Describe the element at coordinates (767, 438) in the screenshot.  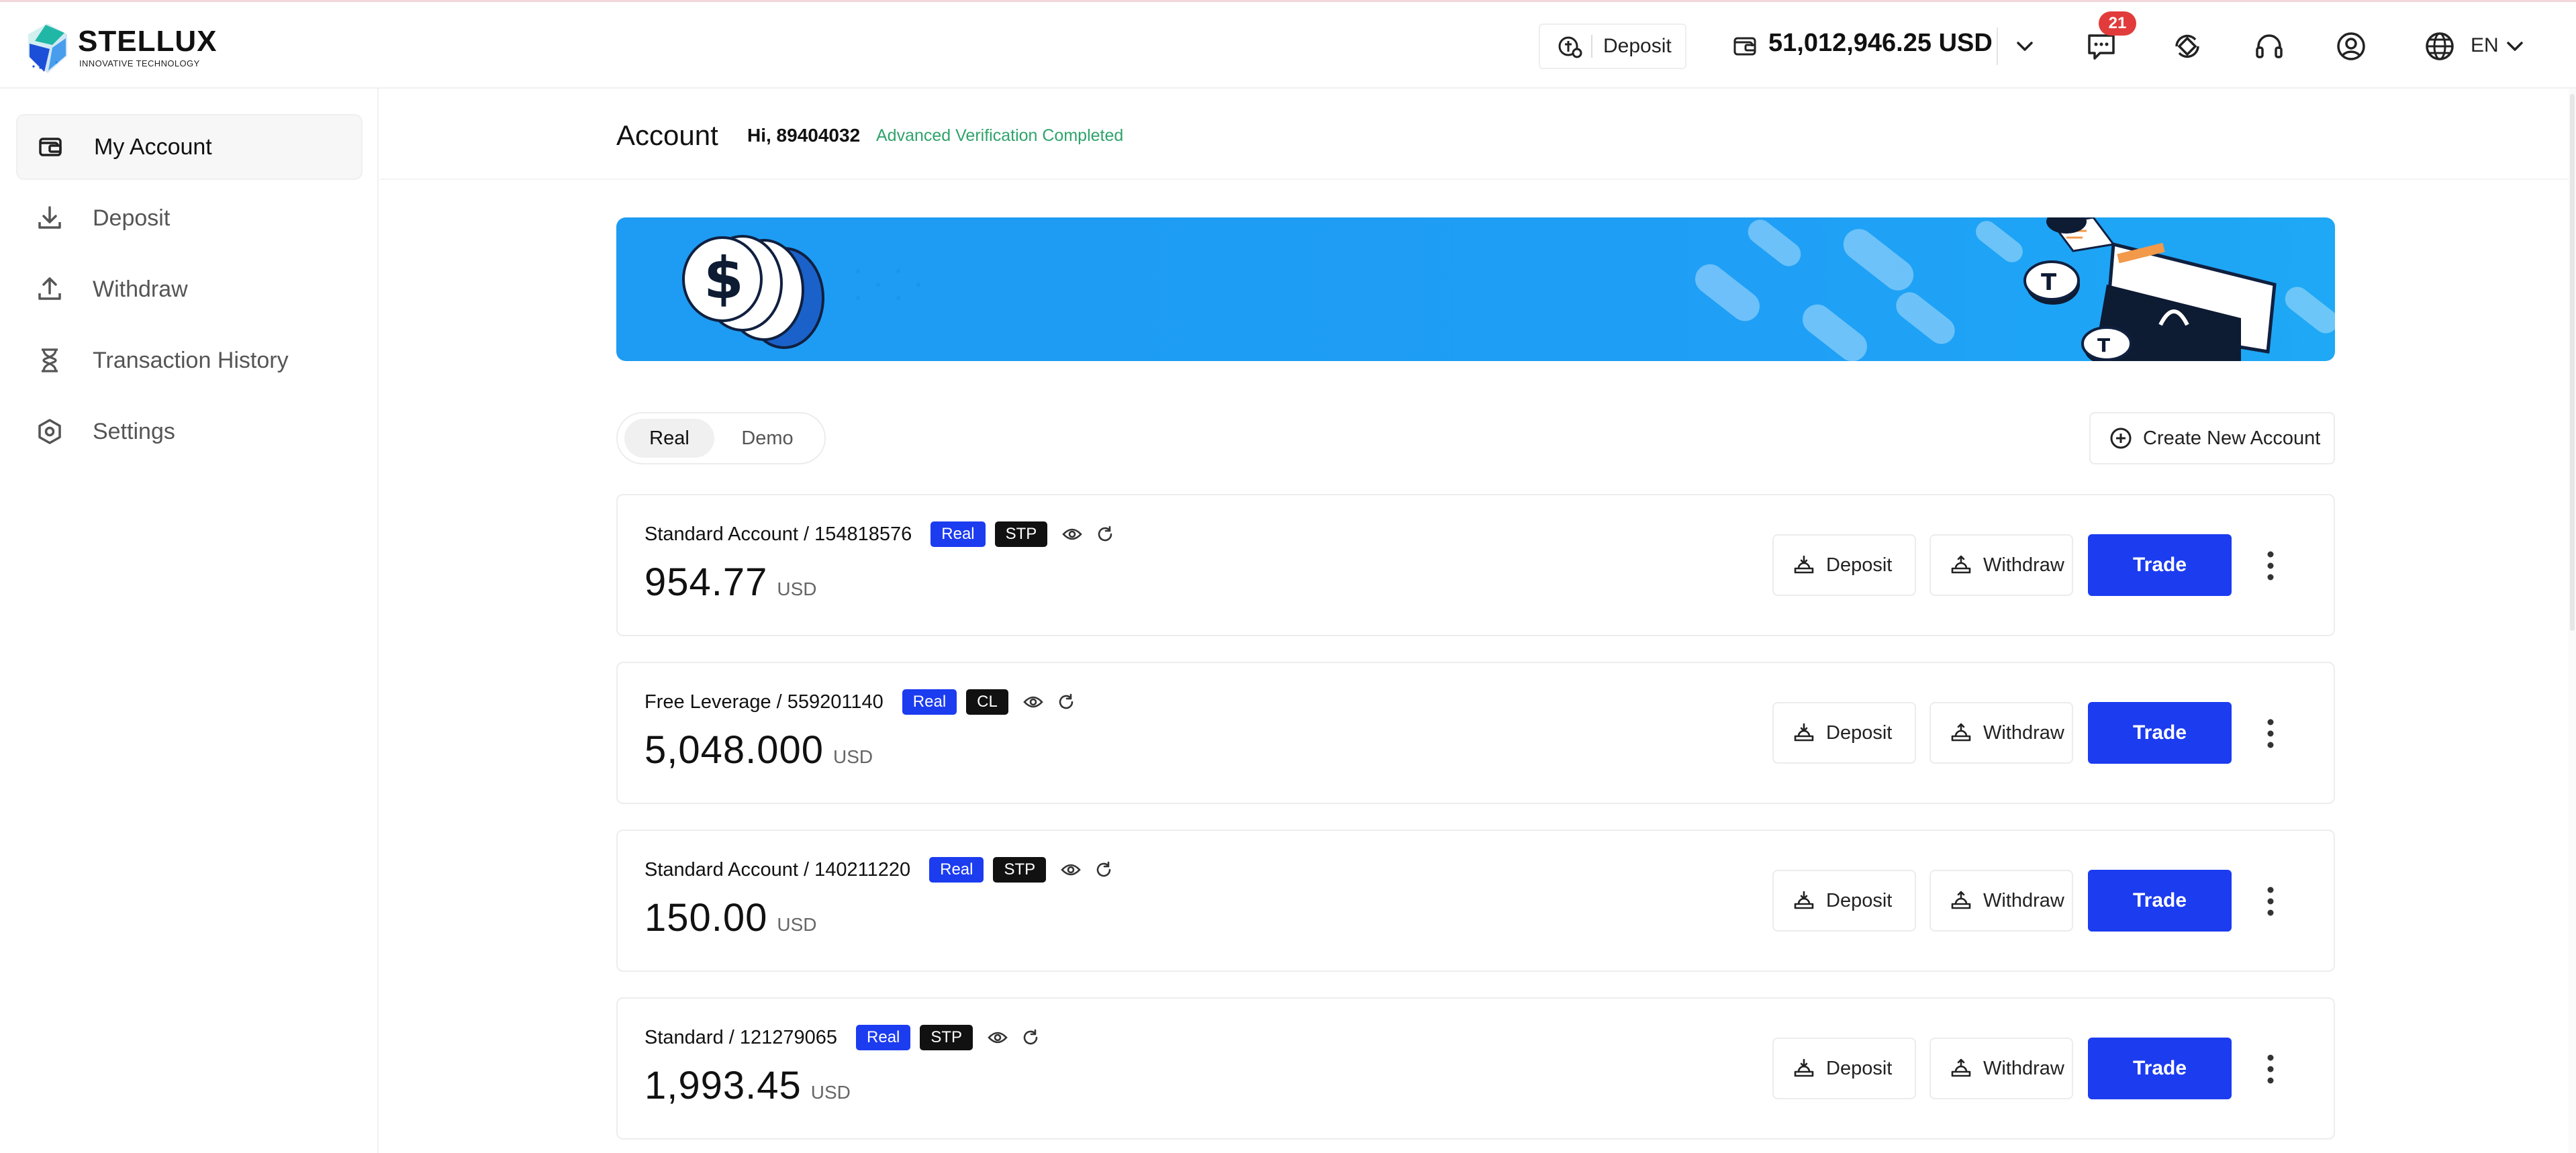
I see `tab-demo: Demo` at that location.